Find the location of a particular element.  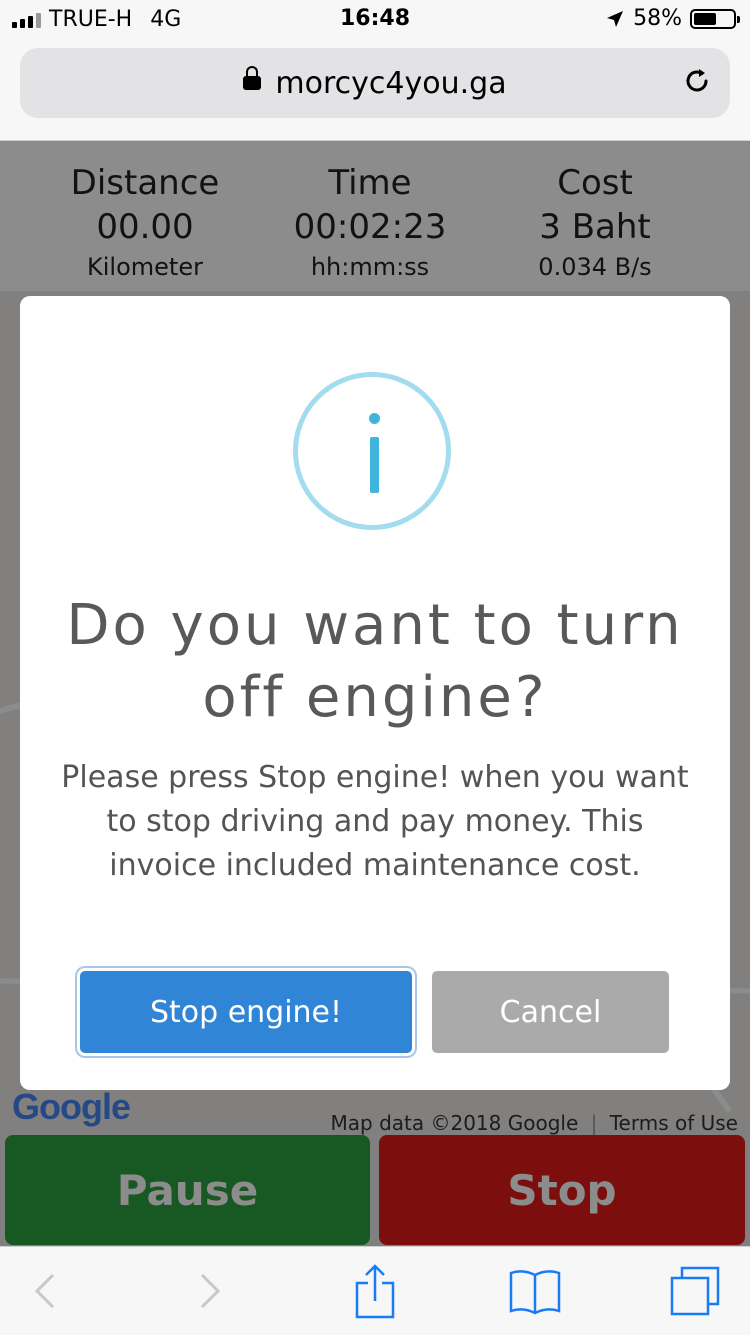

browser-toolbar is located at coordinates (375, 1290).